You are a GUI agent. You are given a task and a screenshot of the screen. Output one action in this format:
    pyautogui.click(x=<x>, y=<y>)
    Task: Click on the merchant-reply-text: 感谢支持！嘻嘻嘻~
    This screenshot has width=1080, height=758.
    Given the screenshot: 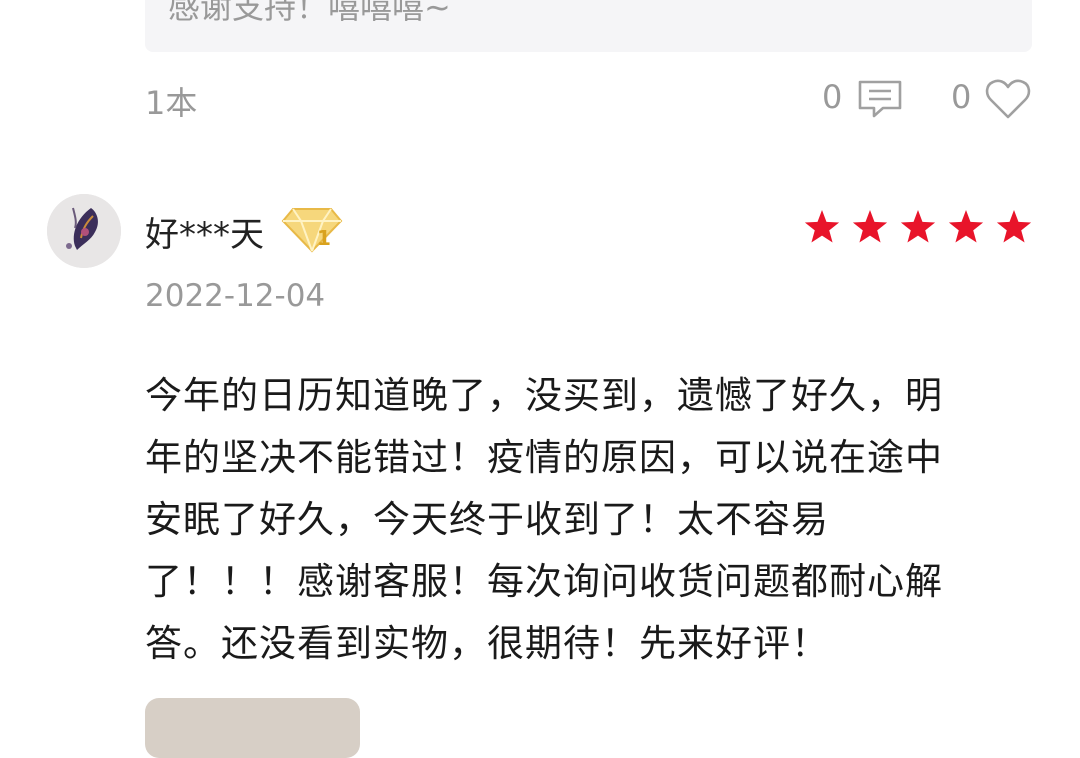 What is the action you would take?
    pyautogui.click(x=309, y=13)
    